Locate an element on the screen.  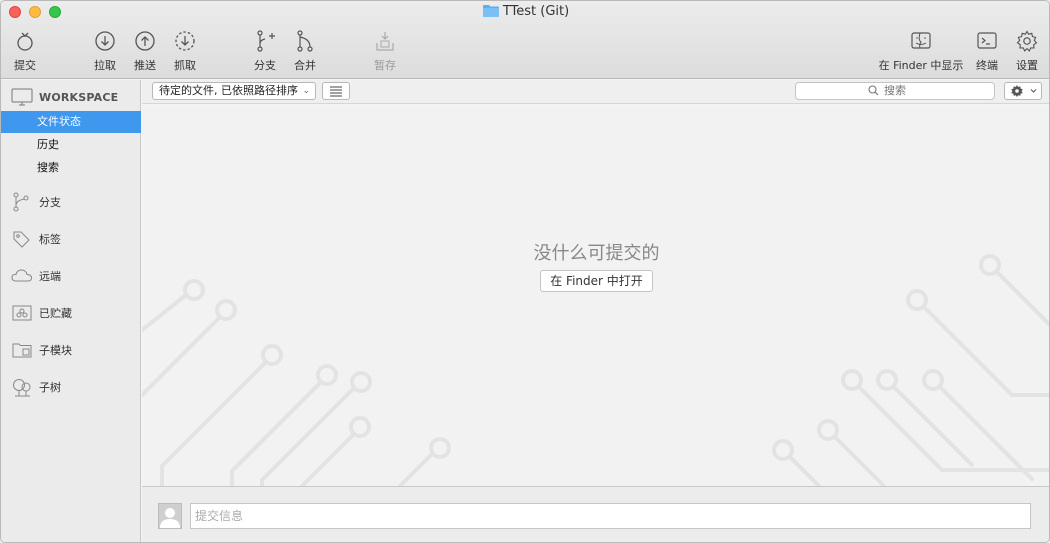
commit-bar is located at coordinates (595, 514).